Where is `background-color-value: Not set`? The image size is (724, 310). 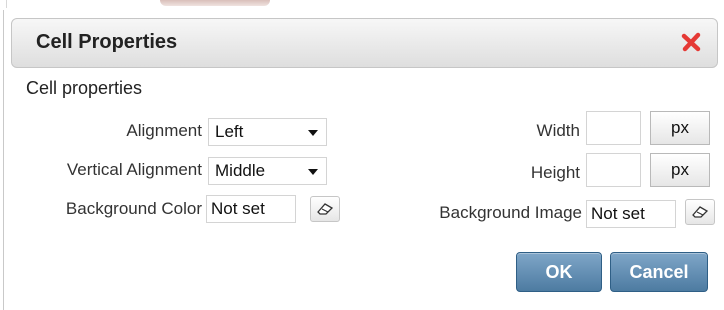
background-color-value: Not set is located at coordinates (251, 209).